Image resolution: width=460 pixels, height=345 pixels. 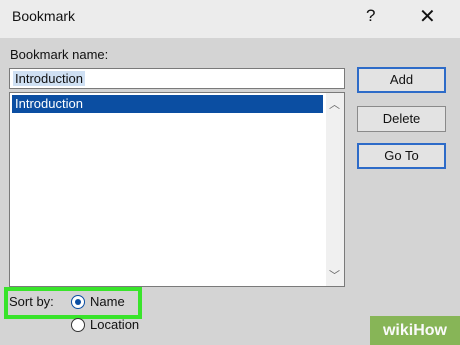 I want to click on scrollbar: ︿ ﹀, so click(x=335, y=189).